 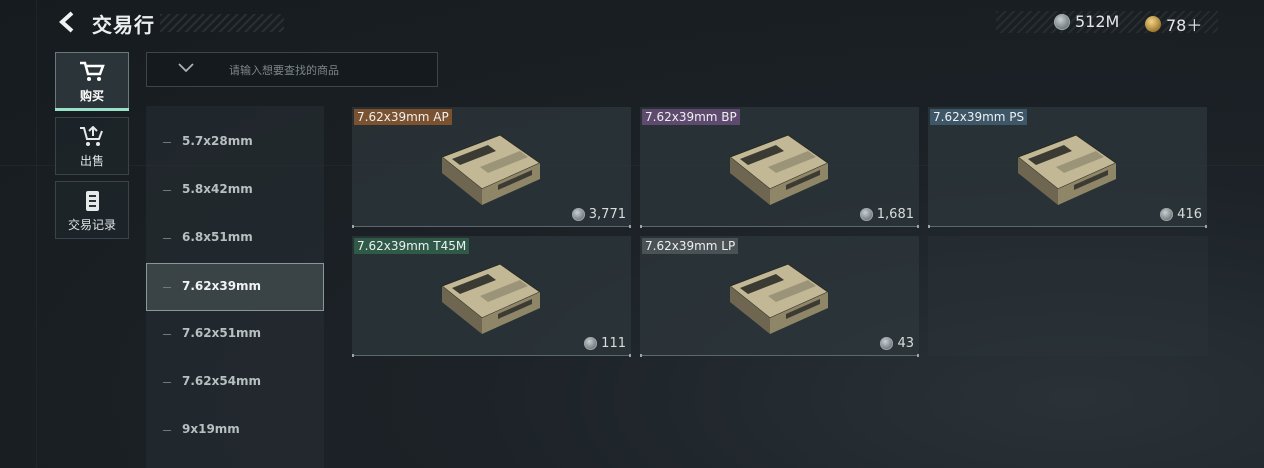 I want to click on chevron-down-icon, so click(x=186, y=68).